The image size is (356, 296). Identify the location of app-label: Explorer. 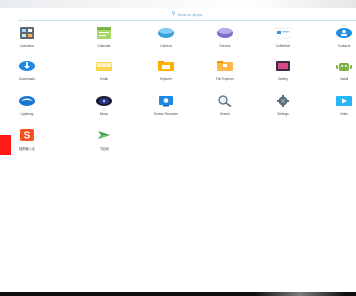
(166, 79).